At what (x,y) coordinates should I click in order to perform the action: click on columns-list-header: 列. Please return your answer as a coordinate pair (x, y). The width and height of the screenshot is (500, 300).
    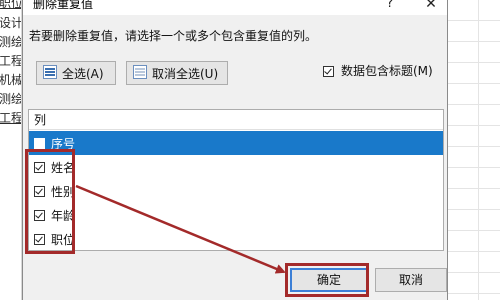
    Looking at the image, I should click on (236, 120).